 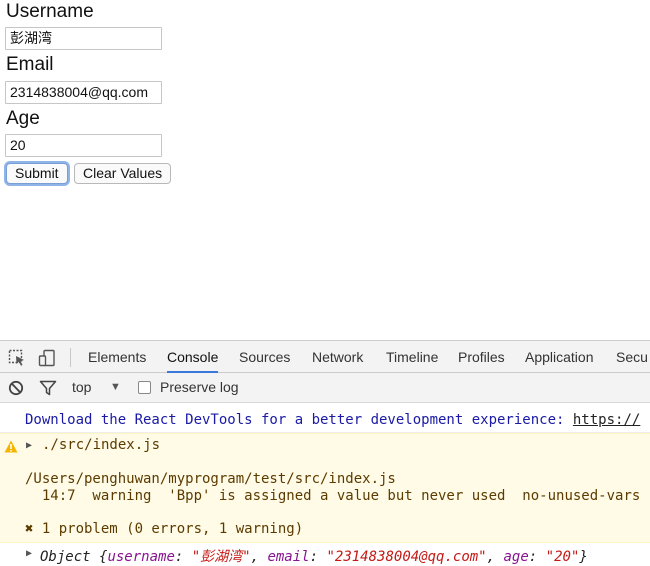 I want to click on react-devtools-link: https://, so click(x=606, y=420).